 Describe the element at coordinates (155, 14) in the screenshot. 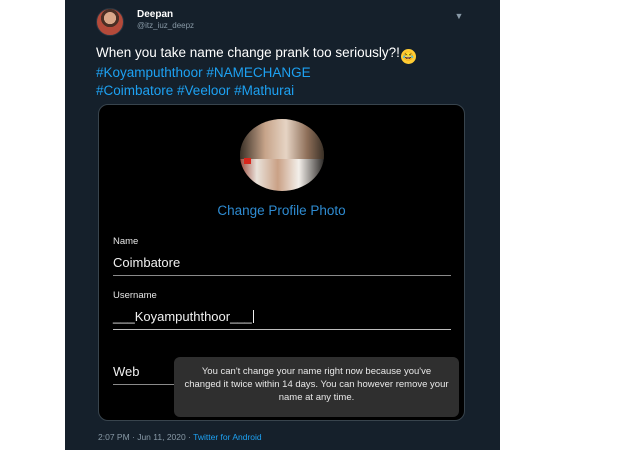

I see `display-name: Deepan` at that location.